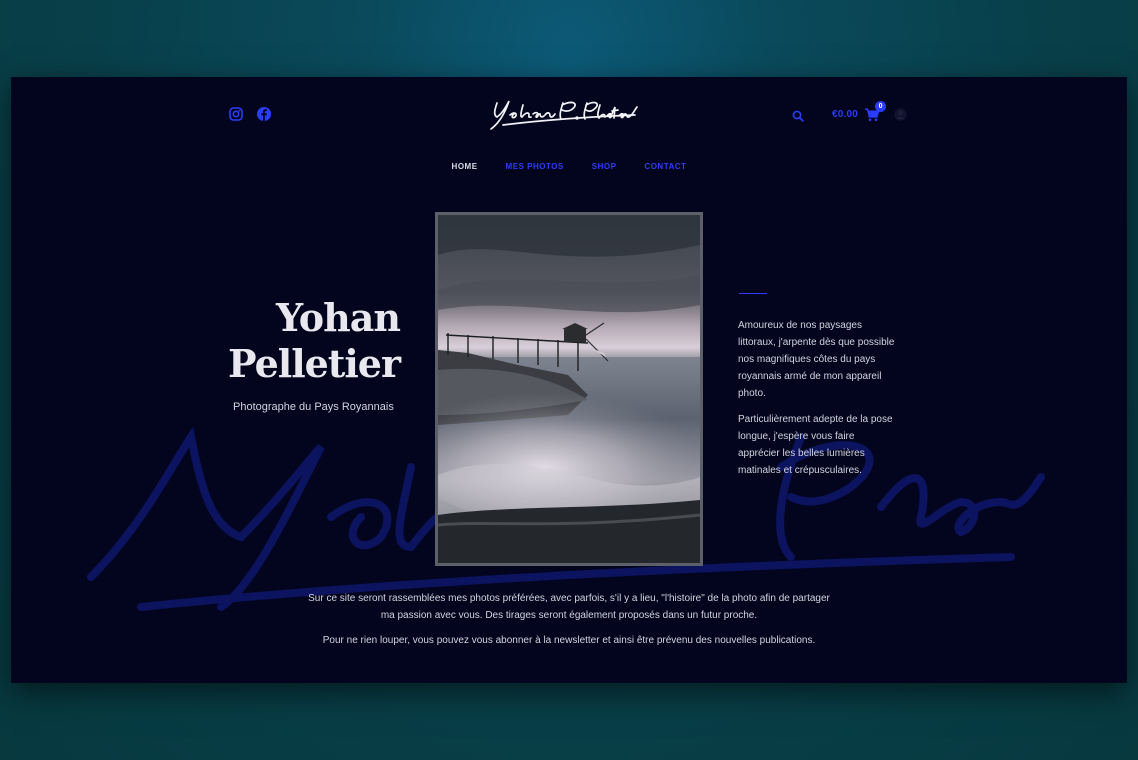  I want to click on instagram-icon, so click(236, 114).